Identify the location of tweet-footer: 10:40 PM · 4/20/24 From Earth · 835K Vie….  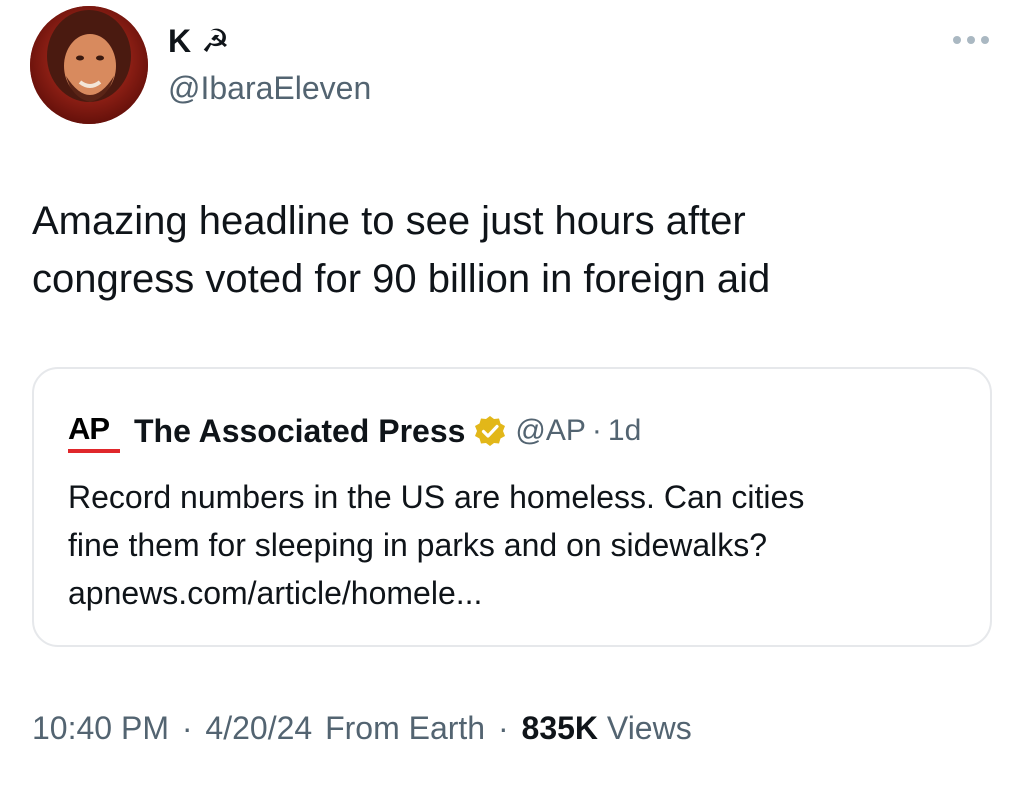
(362, 728).